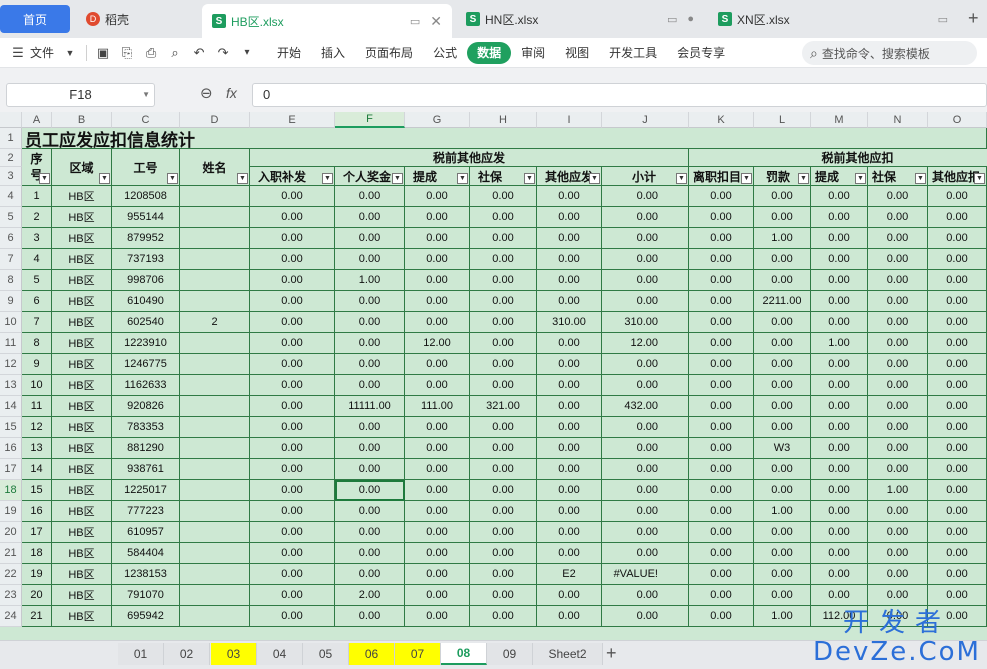  What do you see at coordinates (701, 53) in the screenshot?
I see `menu-item-member: 会员专享` at bounding box center [701, 53].